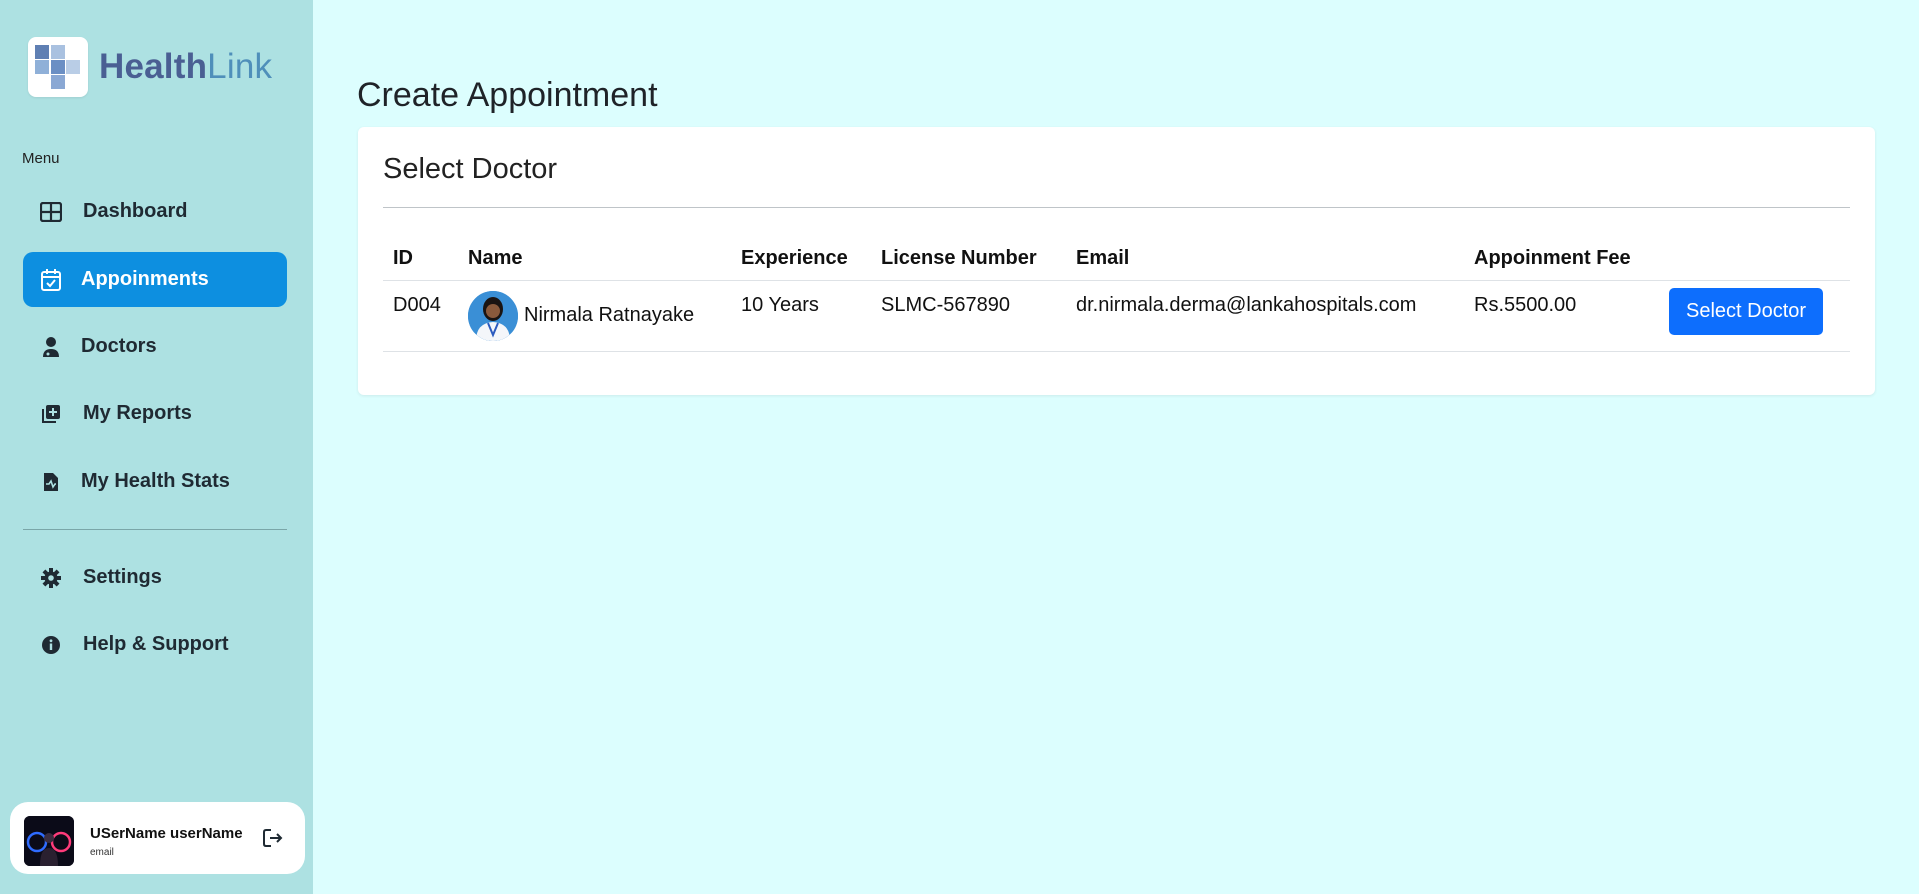 The image size is (1919, 894). Describe the element at coordinates (968, 315) in the screenshot. I see `cell-license: SLMC-567890` at that location.